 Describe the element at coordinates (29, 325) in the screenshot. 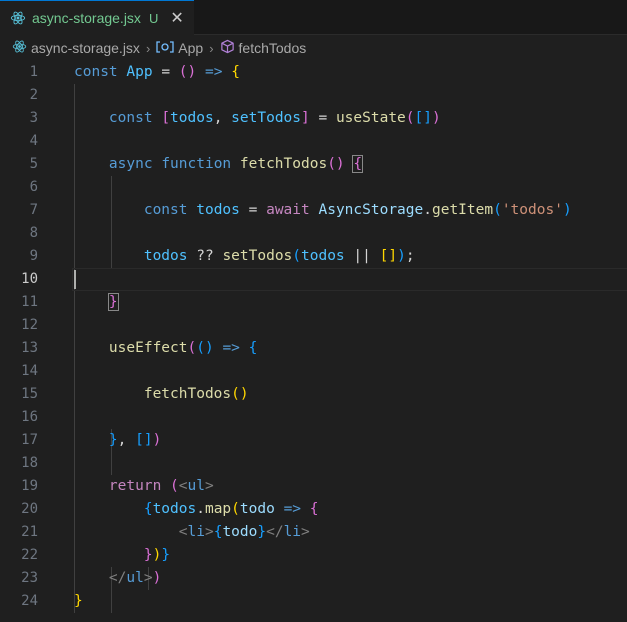

I see `line-number: 12` at that location.